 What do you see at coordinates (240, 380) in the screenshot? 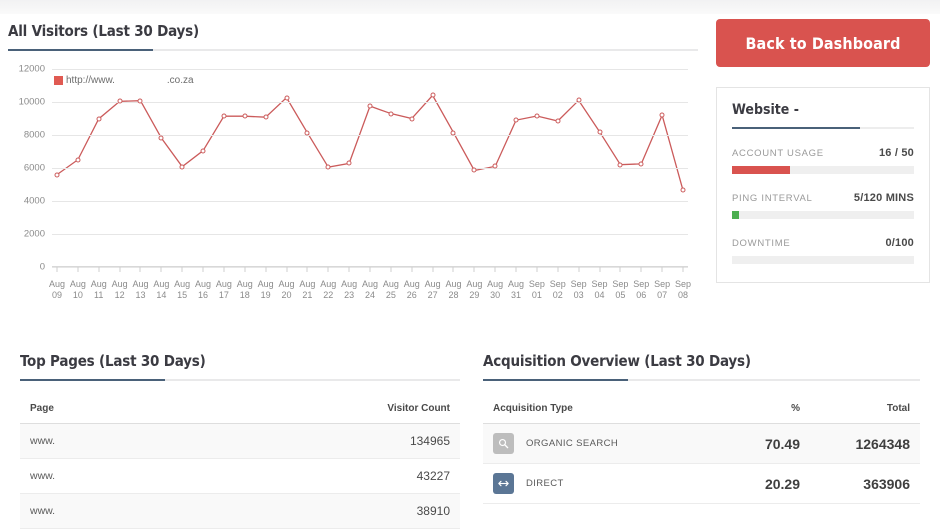
I see `top-pages-underline` at bounding box center [240, 380].